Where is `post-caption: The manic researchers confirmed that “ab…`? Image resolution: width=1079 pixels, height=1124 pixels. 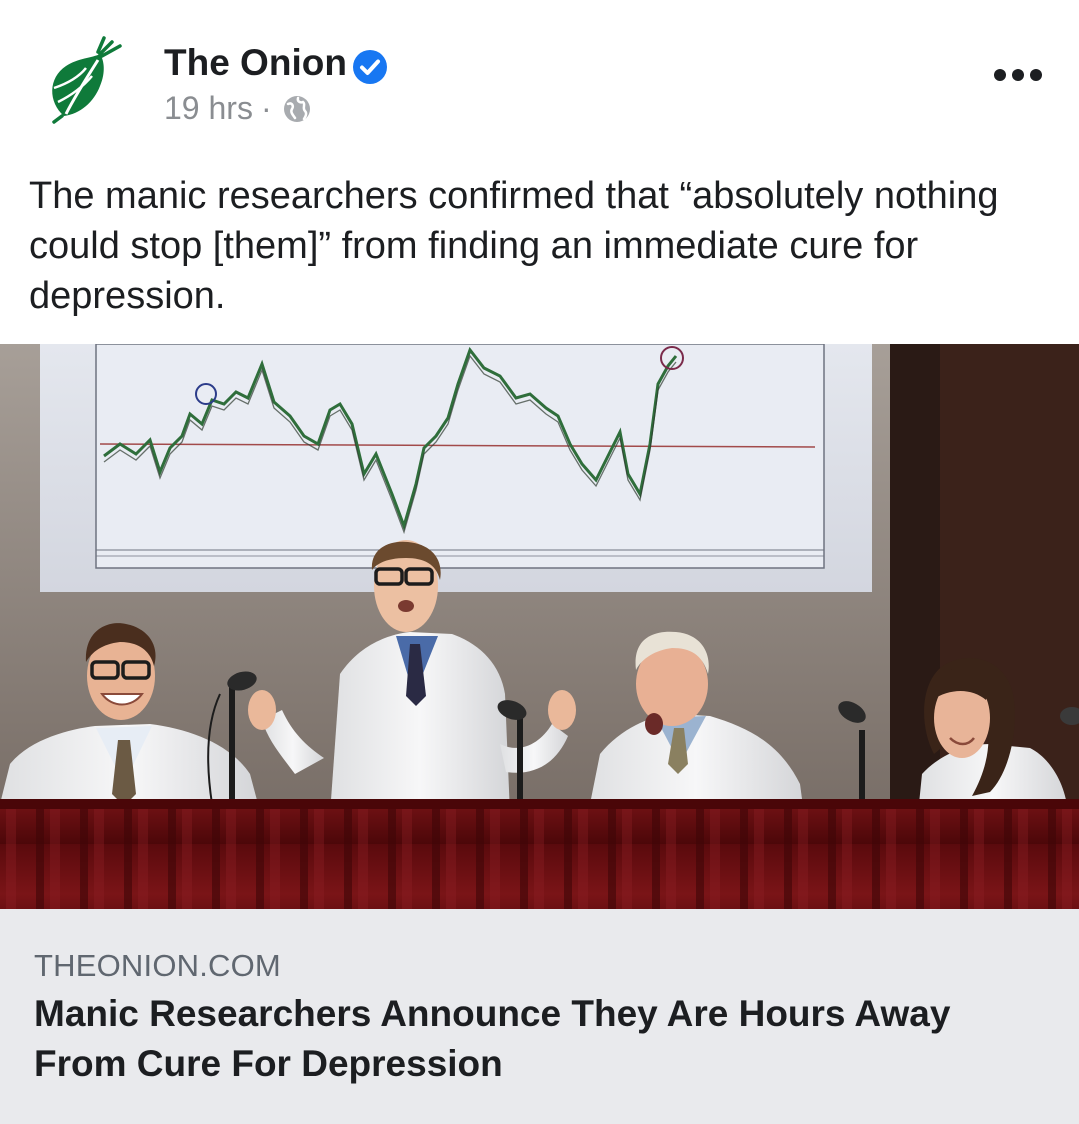
post-caption: The manic researchers confirmed that “ab… is located at coordinates (514, 246).